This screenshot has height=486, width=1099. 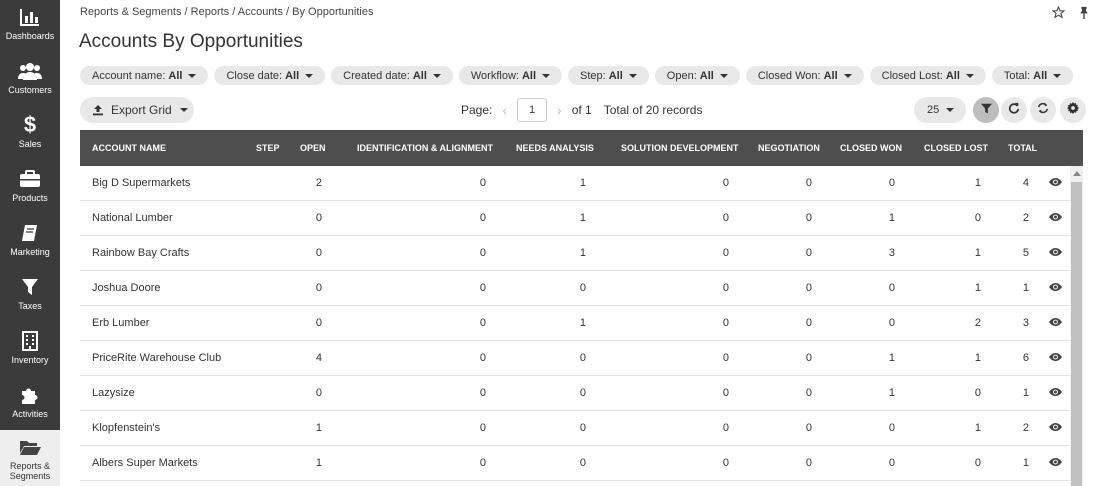 I want to click on sidebar-item-taxes: Taxes, so click(x=30, y=297).